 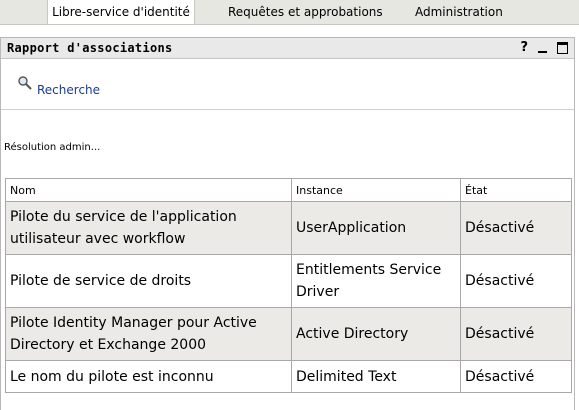 I want to click on portlet-title: Rapport d'associations, so click(x=90, y=48).